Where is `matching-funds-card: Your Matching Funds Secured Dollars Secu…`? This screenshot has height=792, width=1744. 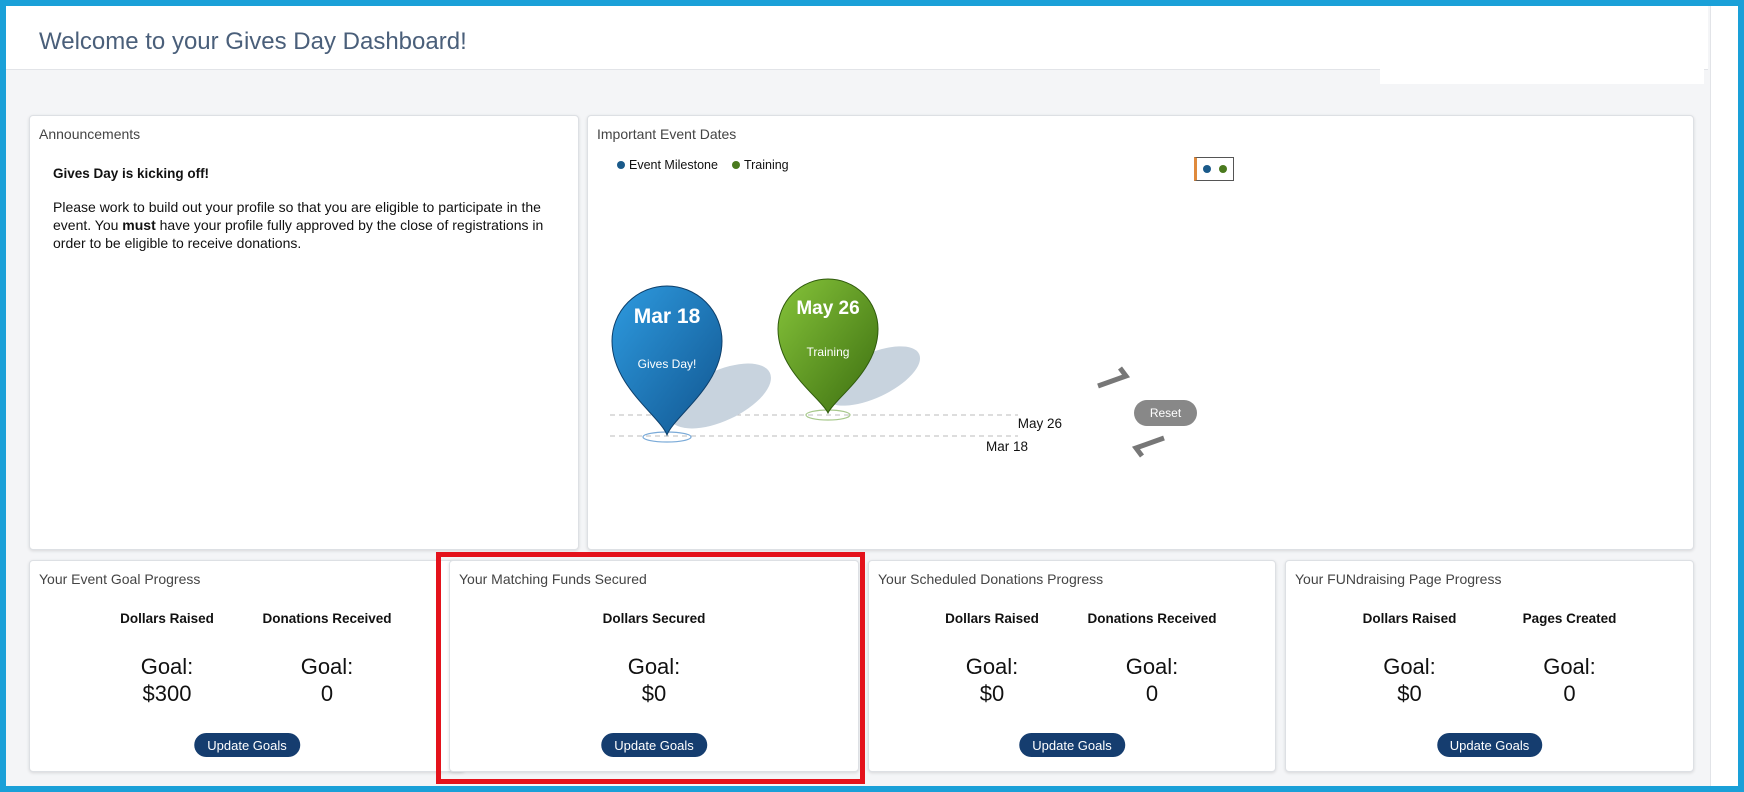
matching-funds-card: Your Matching Funds Secured Dollars Secu… is located at coordinates (654, 666).